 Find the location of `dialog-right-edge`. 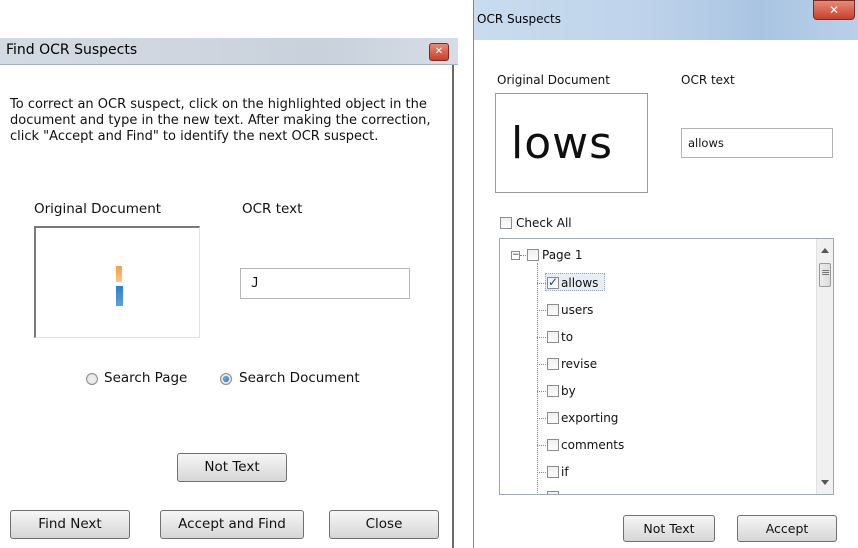

dialog-right-edge is located at coordinates (453, 294).